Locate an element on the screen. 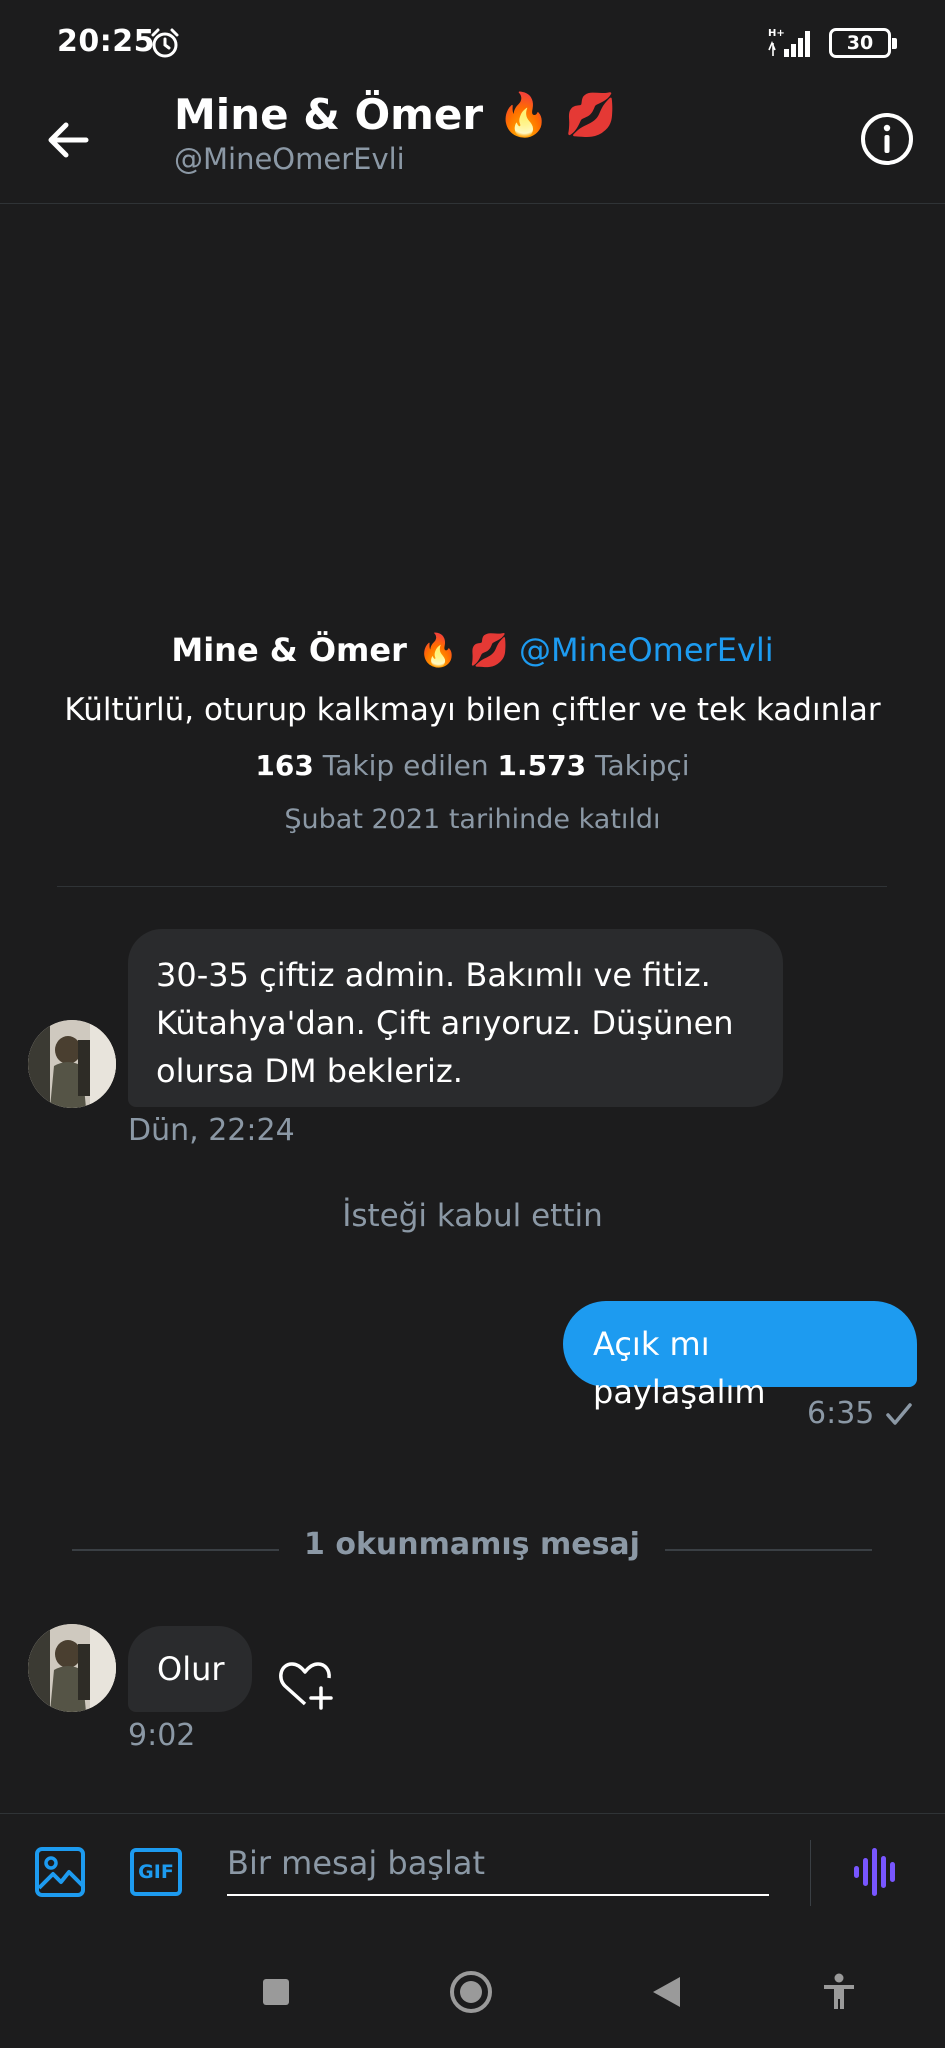 The width and height of the screenshot is (945, 2048). signal-icon: H+ is located at coordinates (789, 42).